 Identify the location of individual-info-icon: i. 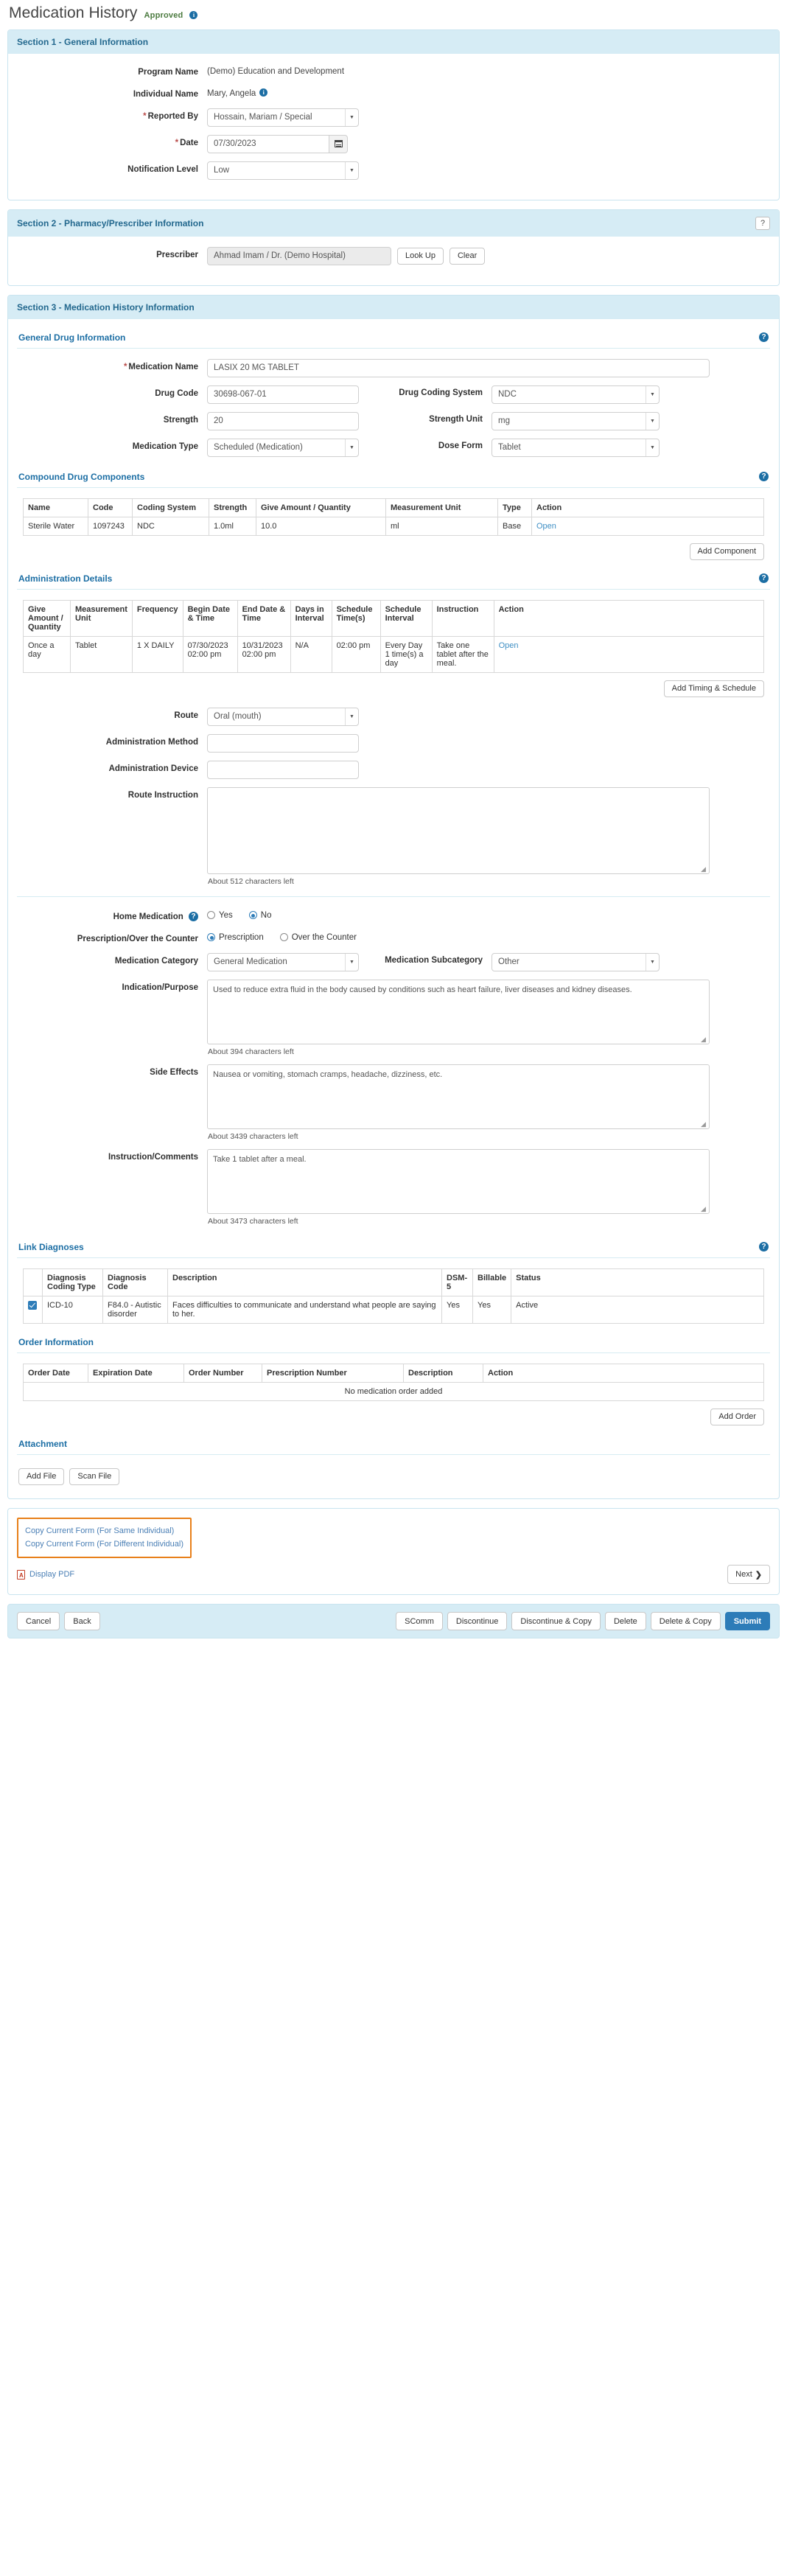
(263, 92).